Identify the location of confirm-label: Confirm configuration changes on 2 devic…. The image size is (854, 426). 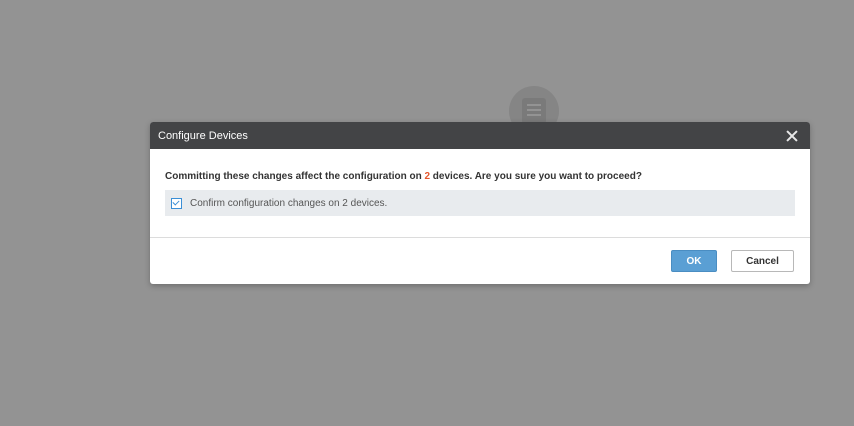
(289, 203).